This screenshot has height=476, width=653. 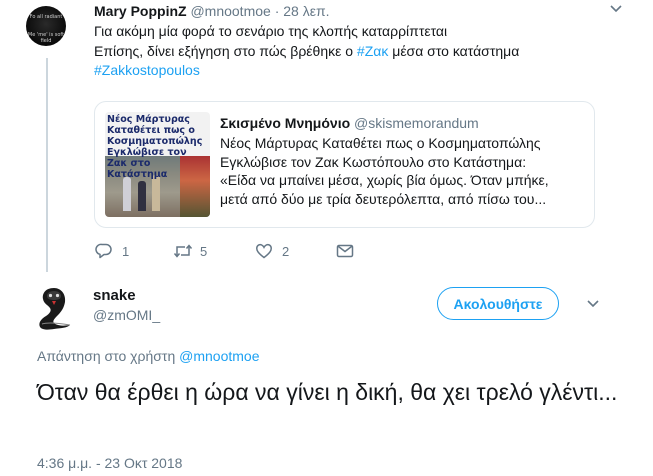 What do you see at coordinates (108, 356) in the screenshot?
I see `replying-to-label: Απάντηση στο χρήστη` at bounding box center [108, 356].